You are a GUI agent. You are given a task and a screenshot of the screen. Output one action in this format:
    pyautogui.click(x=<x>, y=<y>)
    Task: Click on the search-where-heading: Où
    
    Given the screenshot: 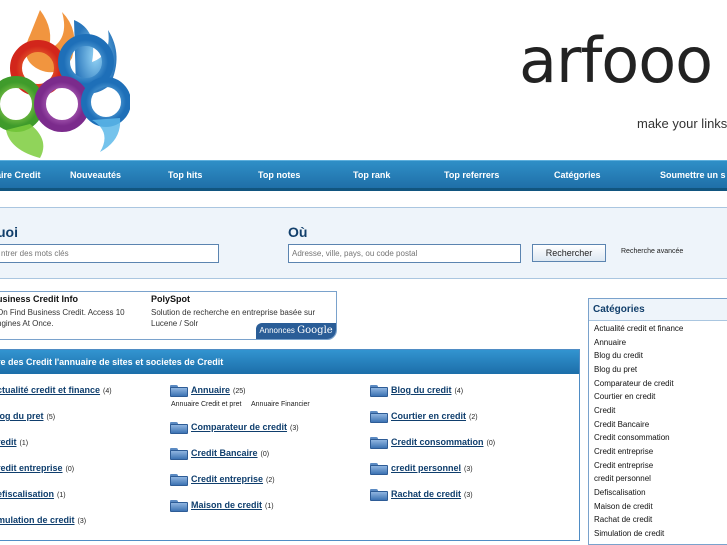 What is the action you would take?
    pyautogui.click(x=298, y=232)
    